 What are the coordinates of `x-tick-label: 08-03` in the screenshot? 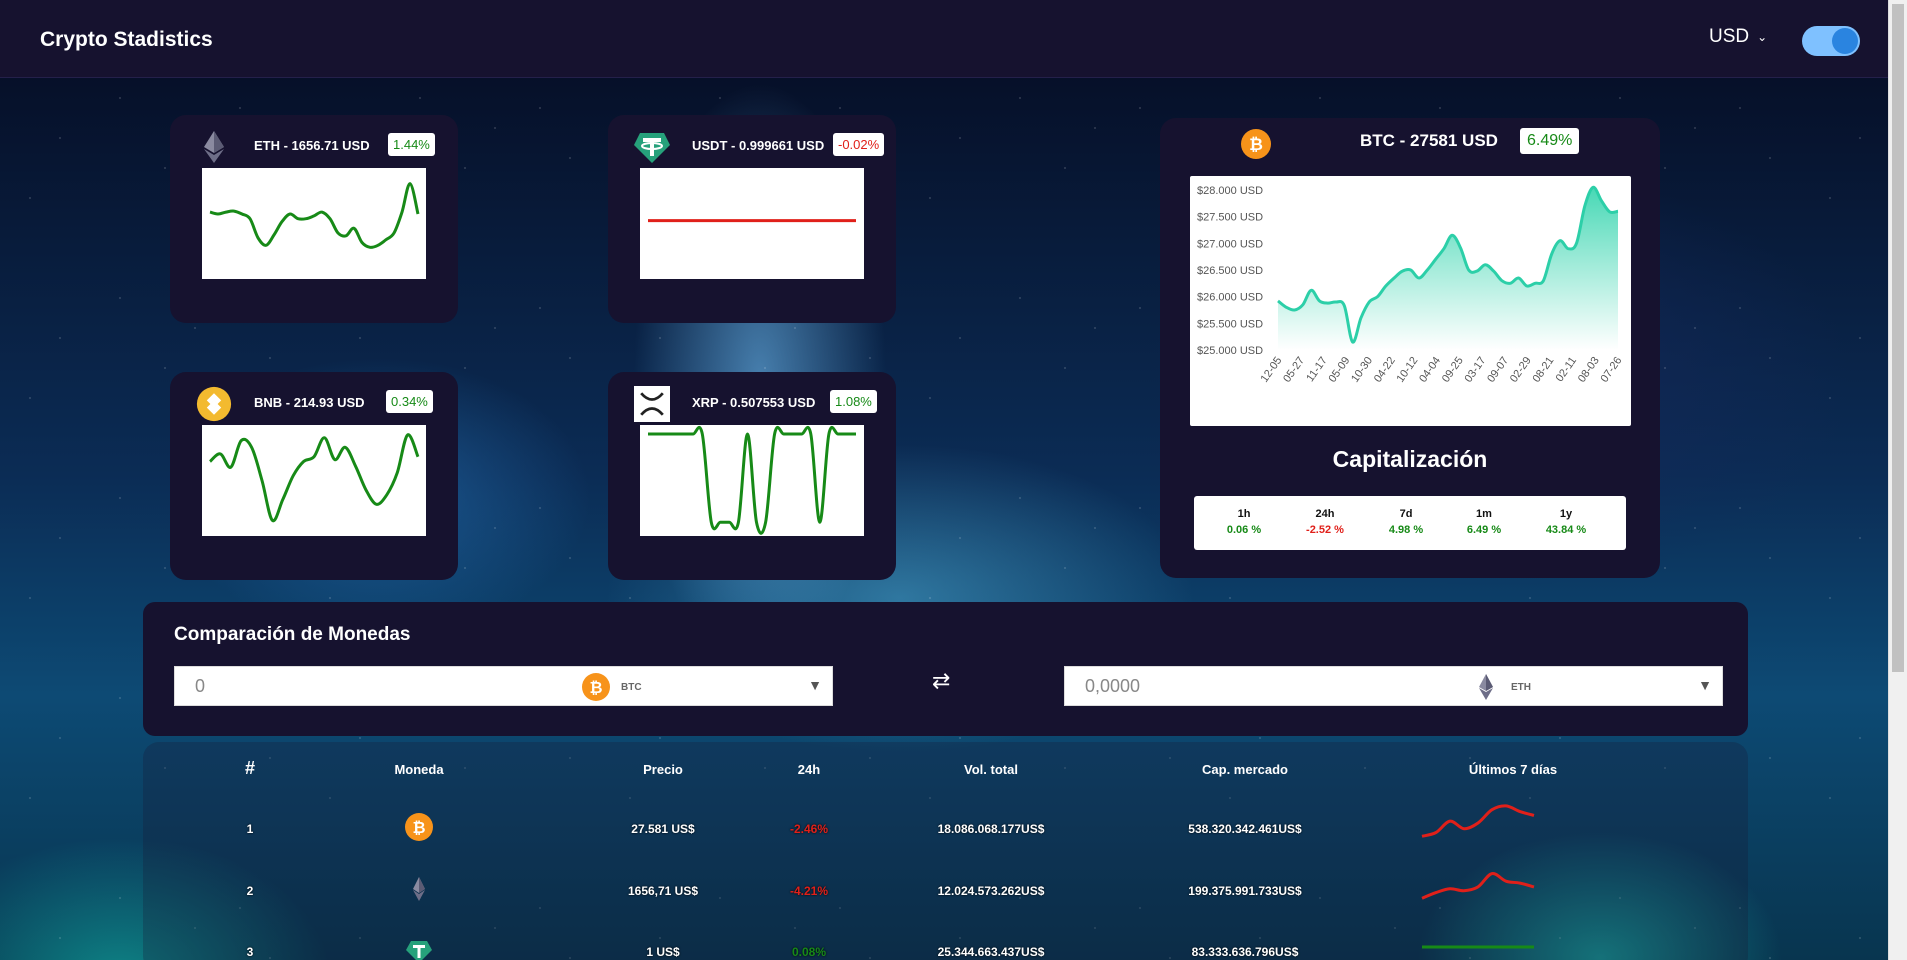 It's located at (1589, 370).